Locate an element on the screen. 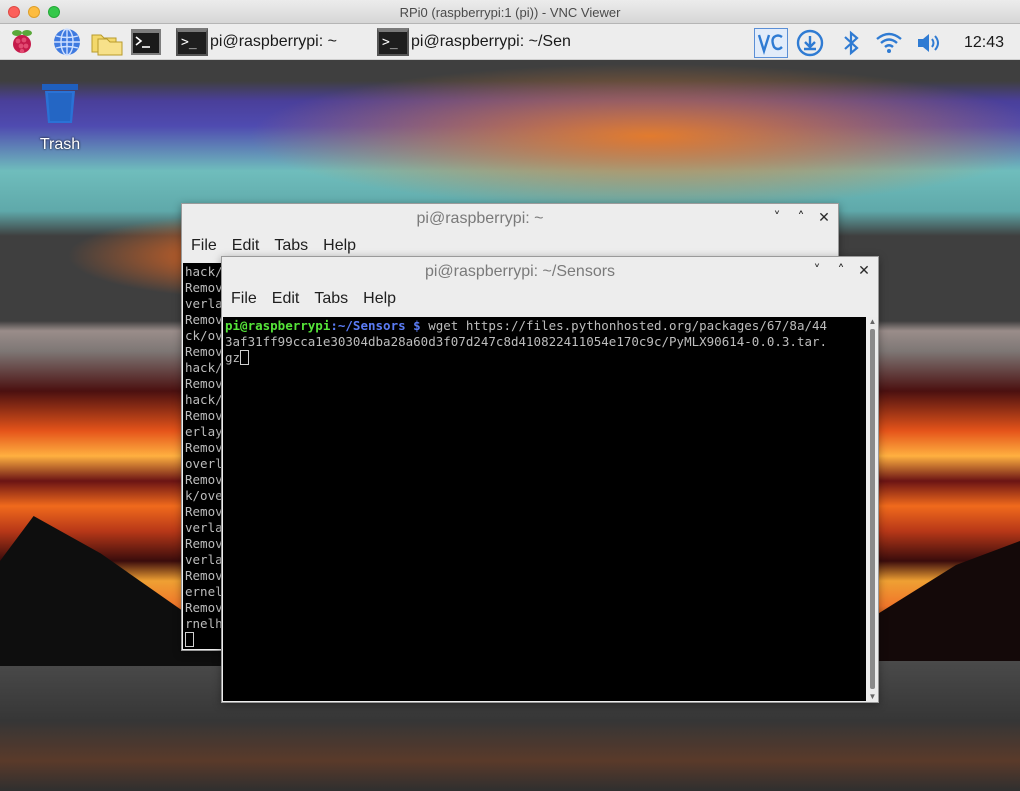  clock: 12:43 is located at coordinates (984, 43).